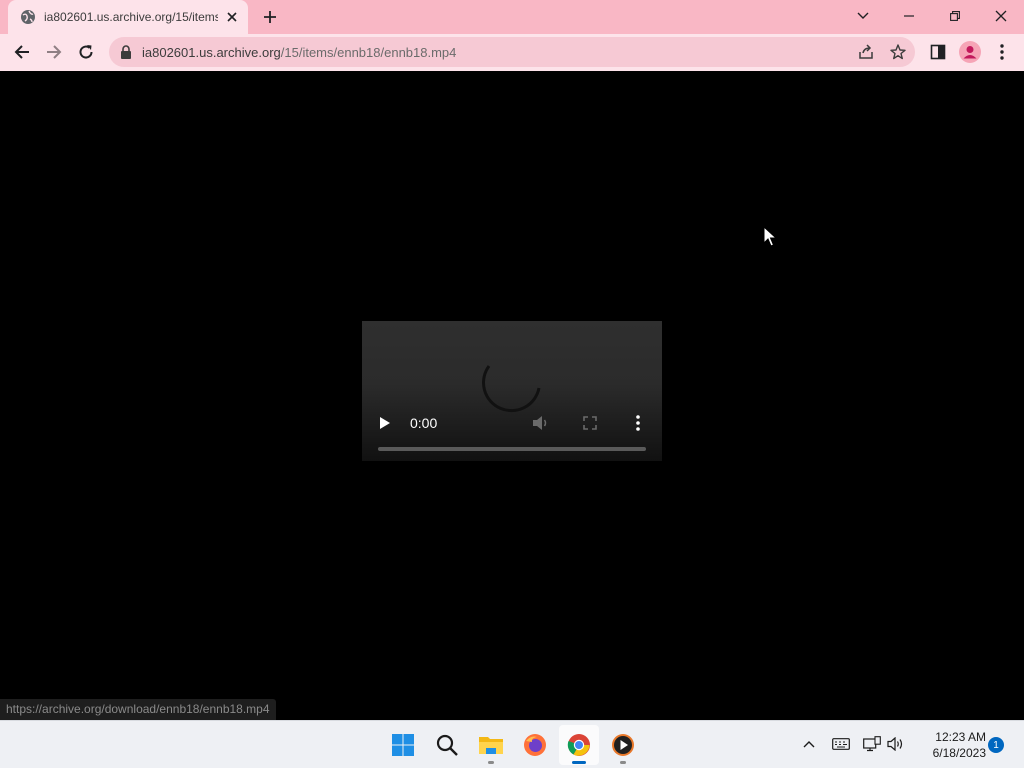 Image resolution: width=1024 pixels, height=768 pixels. I want to click on file-explorer-icon, so click(491, 745).